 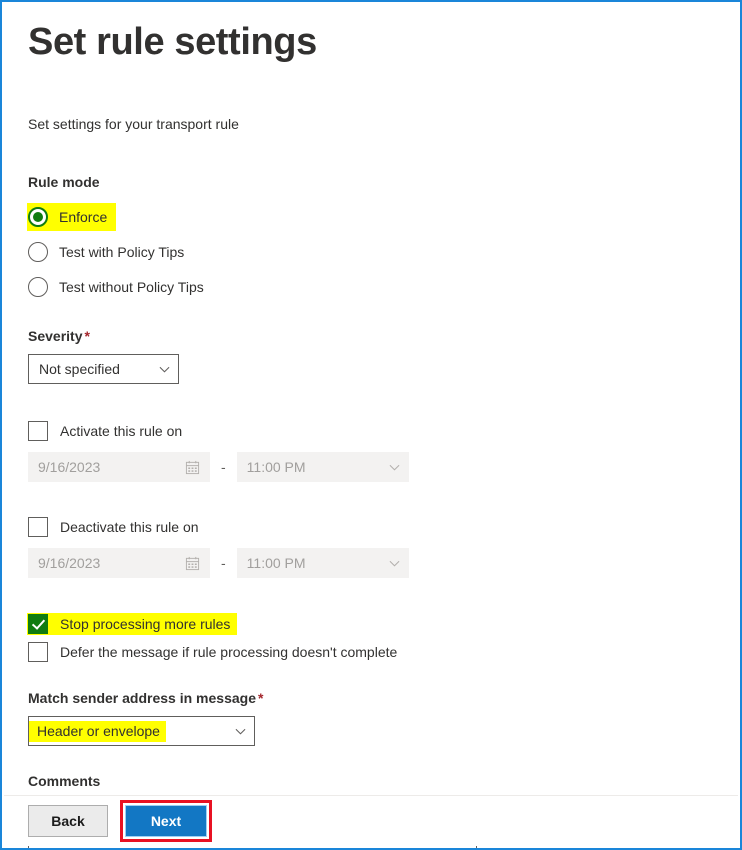 I want to click on match-sender-value: Header or envelope, so click(x=97, y=731).